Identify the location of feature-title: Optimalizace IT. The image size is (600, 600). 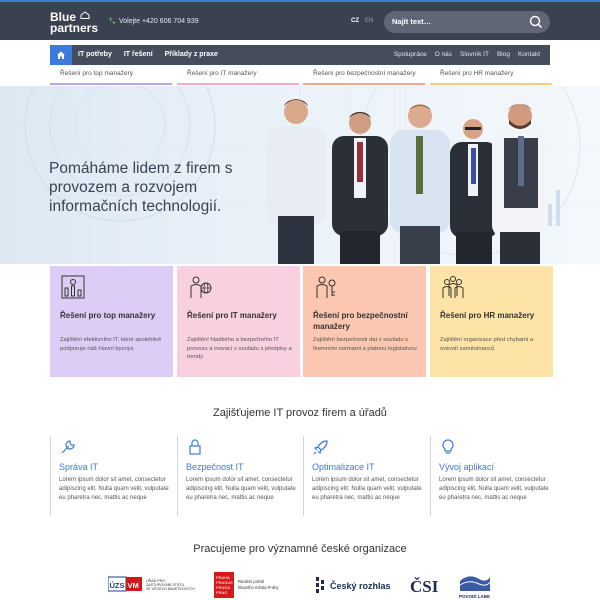
(343, 467).